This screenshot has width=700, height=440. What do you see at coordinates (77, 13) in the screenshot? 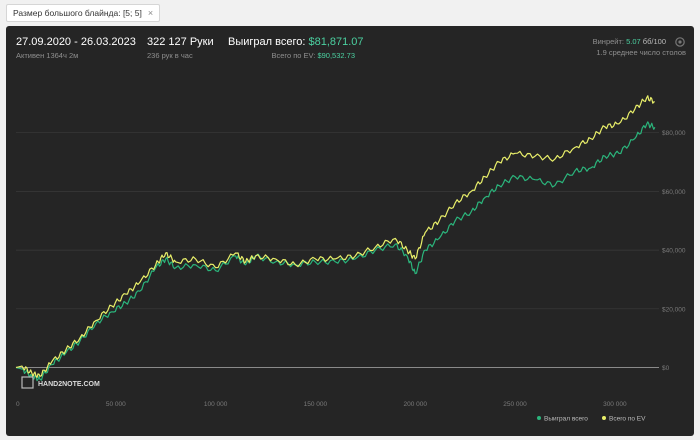
I see `filter-chip-label: Размер большого блайнда: [5; 5]` at bounding box center [77, 13].